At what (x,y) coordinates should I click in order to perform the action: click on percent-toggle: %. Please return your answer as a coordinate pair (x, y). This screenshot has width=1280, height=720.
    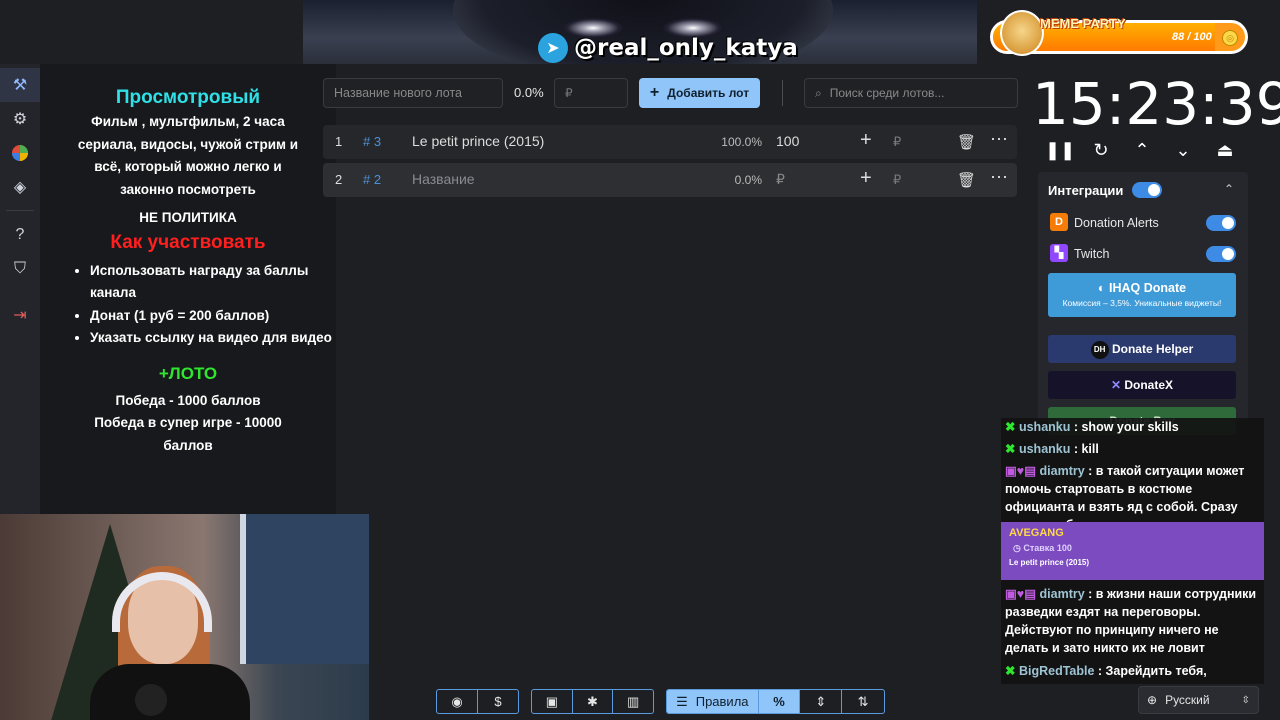
    Looking at the image, I should click on (779, 701).